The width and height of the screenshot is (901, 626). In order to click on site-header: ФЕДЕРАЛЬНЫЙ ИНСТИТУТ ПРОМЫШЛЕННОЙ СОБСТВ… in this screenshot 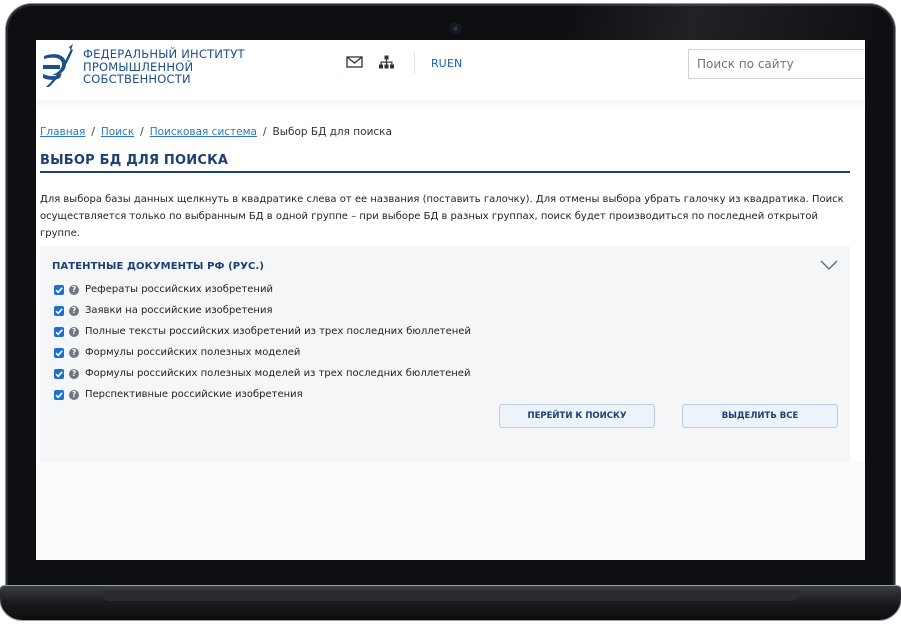, I will do `click(450, 70)`.